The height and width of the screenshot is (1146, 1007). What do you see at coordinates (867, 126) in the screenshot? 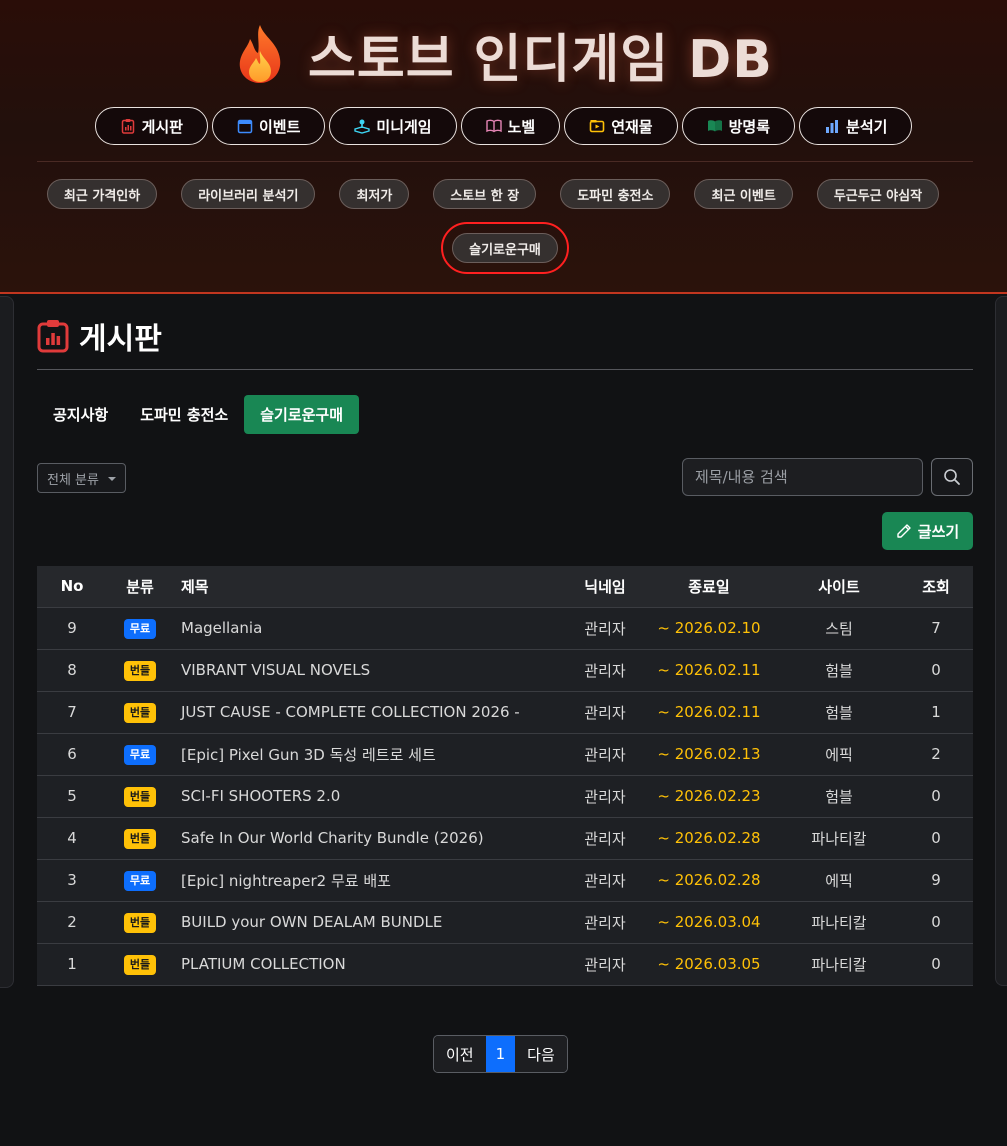
I see `nav-analyzer-label: 분석기` at bounding box center [867, 126].